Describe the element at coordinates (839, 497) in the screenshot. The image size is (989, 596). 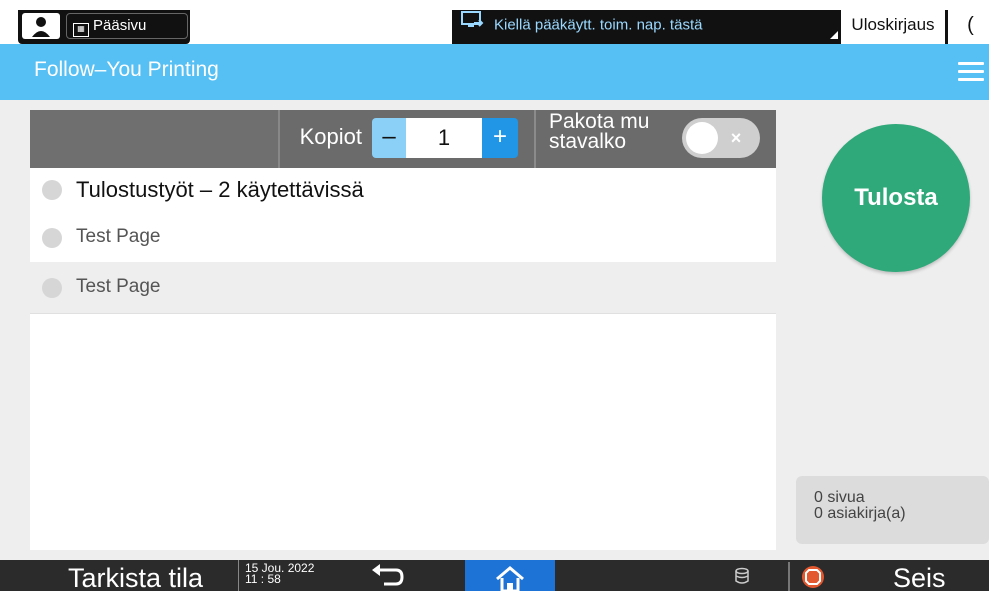
I see `page-count: 0 sivua` at that location.